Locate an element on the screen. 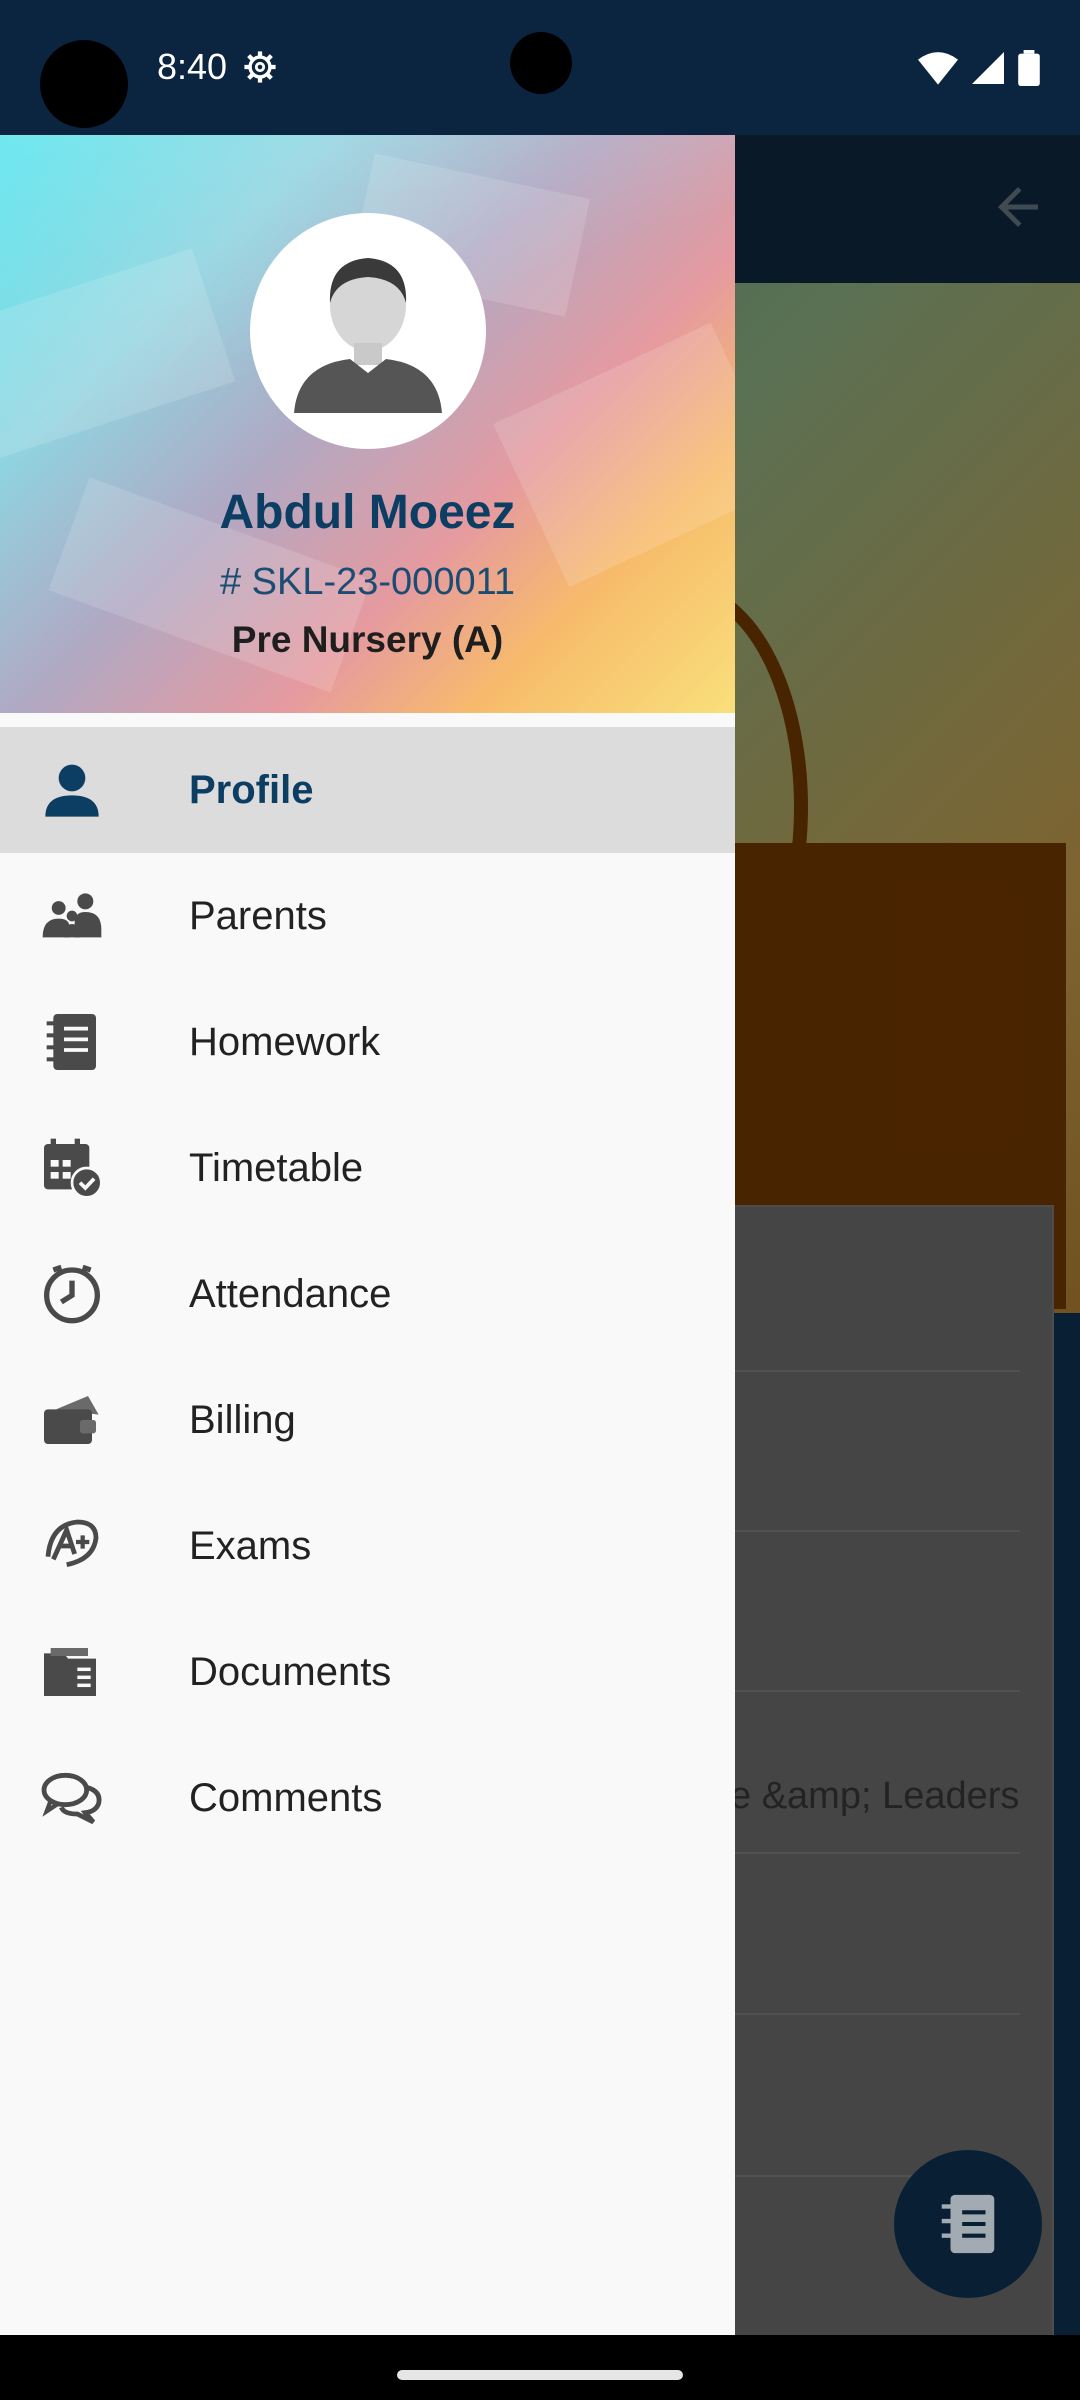 The height and width of the screenshot is (2400, 1080). user-id-code: # SKL-23-000011 is located at coordinates (367, 582).